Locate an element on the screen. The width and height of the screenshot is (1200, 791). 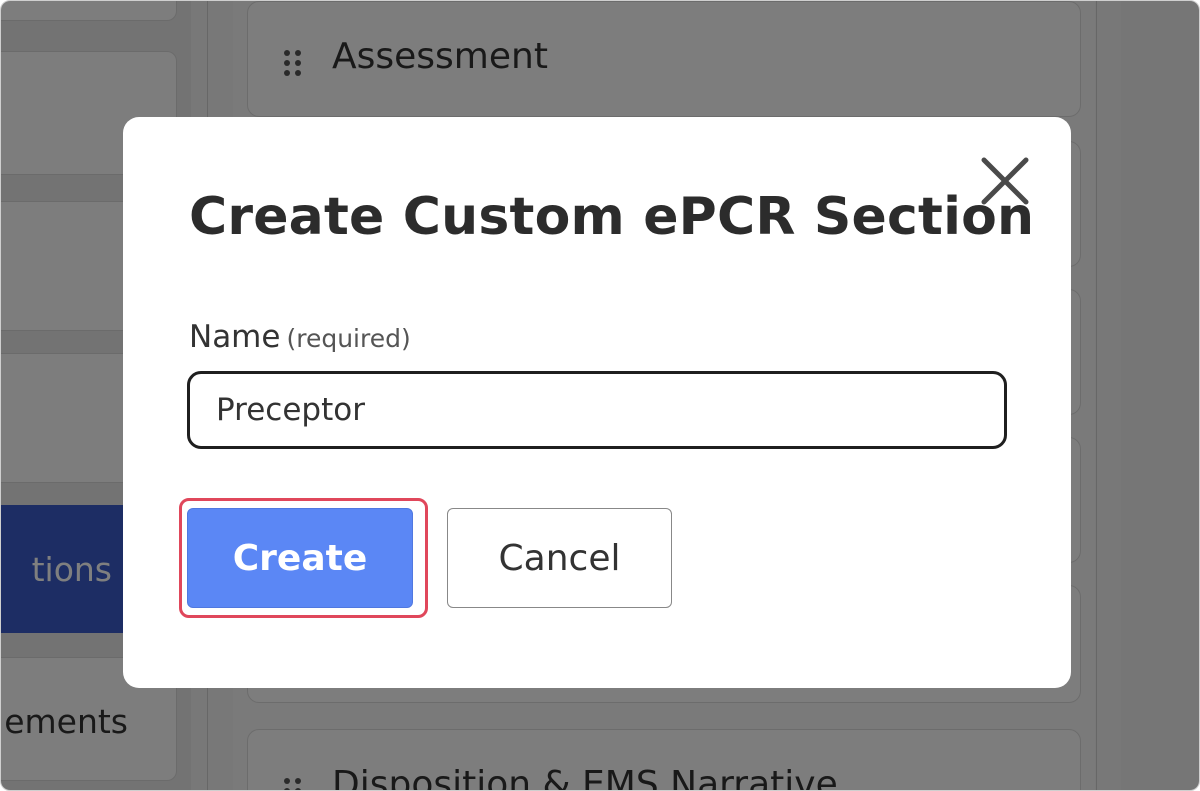
cancel-button: Cancel is located at coordinates (559, 558).